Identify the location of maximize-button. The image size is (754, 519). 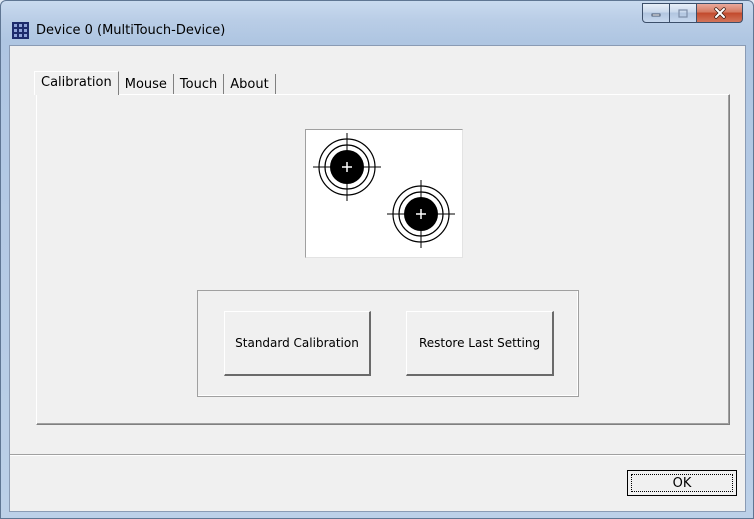
(683, 13).